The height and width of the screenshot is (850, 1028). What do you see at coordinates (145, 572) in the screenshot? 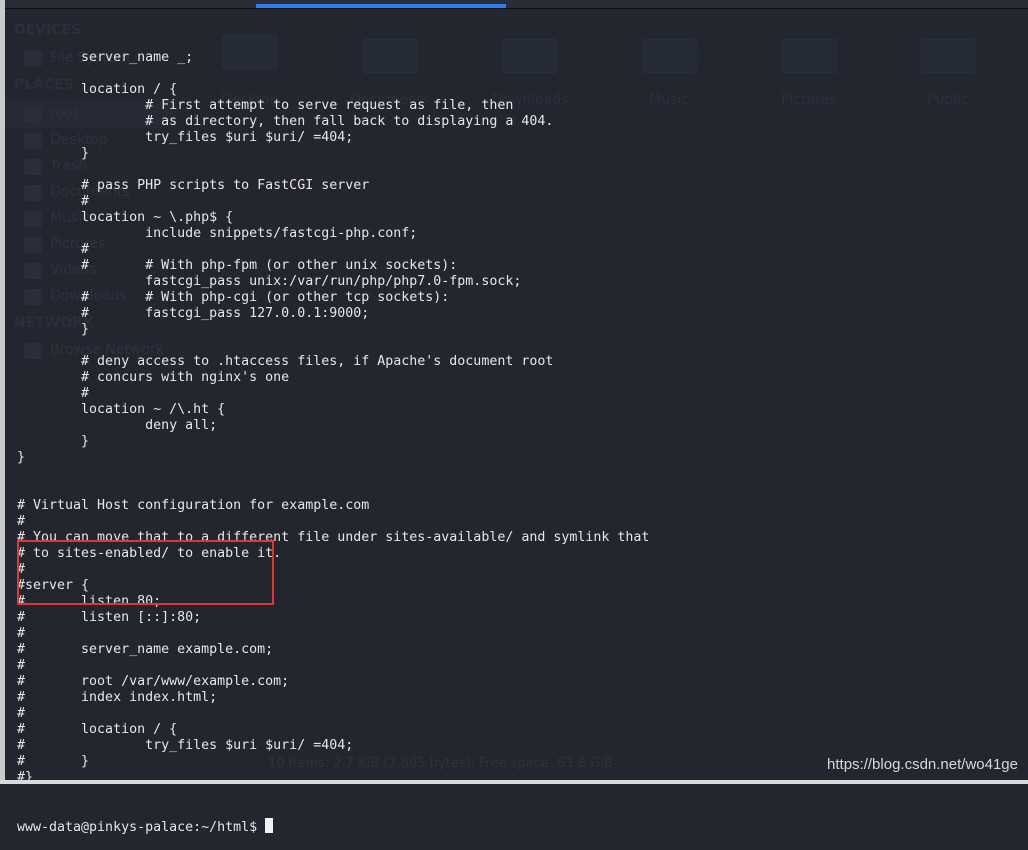
I see `annotation-highlight-box` at bounding box center [145, 572].